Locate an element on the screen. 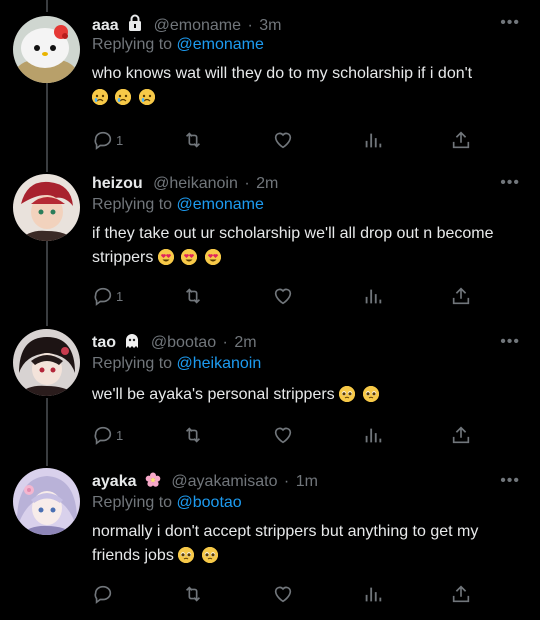  mention-link: @bootao is located at coordinates (209, 502).